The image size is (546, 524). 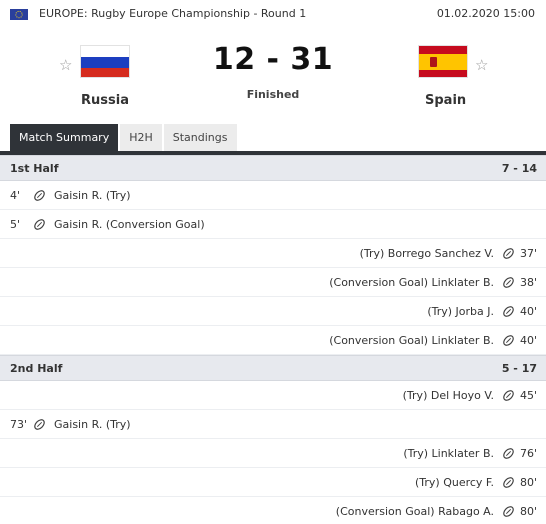 I want to click on tab-bar: Match Summary H2H Standings, so click(x=124, y=137).